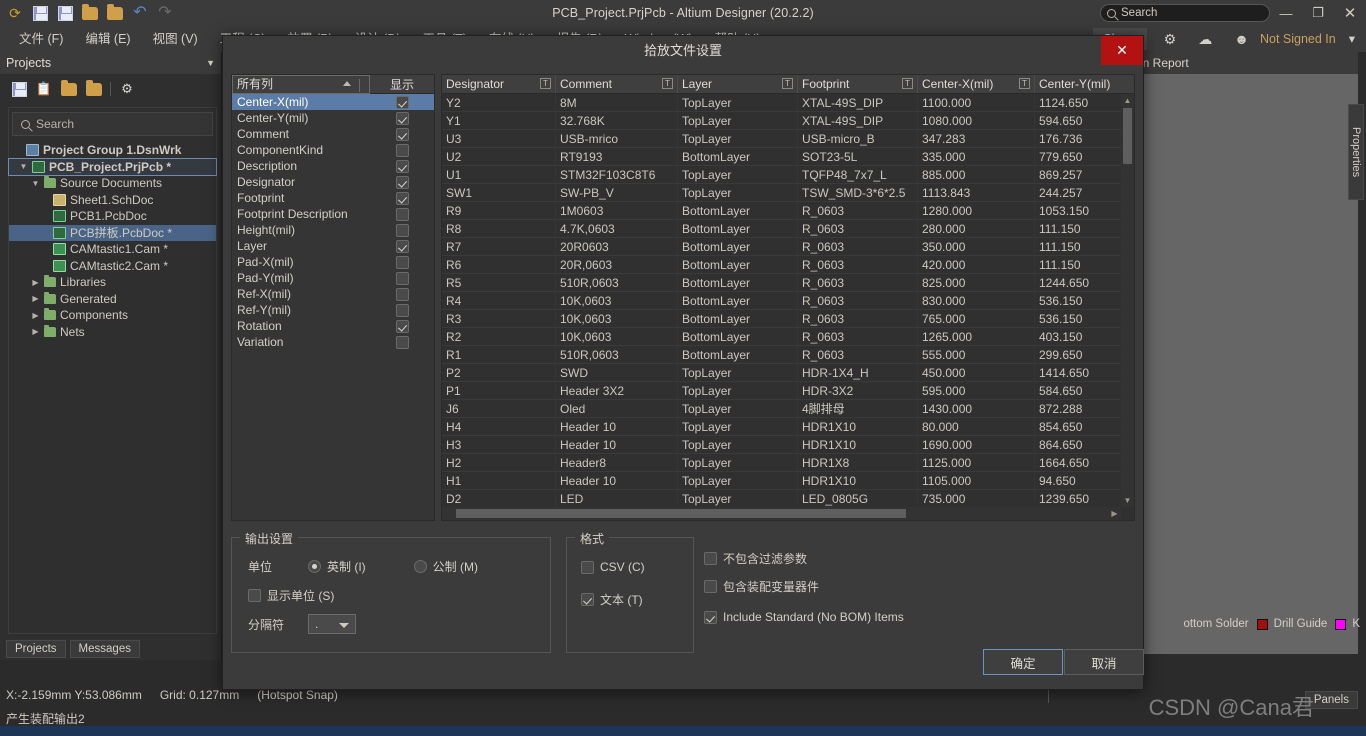  I want to click on menu-file: 文件 (F), so click(41, 39).